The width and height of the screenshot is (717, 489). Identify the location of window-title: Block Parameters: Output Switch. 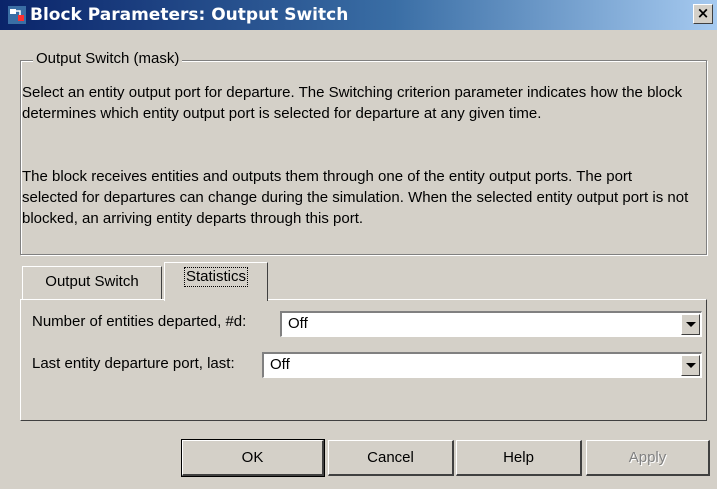
(189, 15).